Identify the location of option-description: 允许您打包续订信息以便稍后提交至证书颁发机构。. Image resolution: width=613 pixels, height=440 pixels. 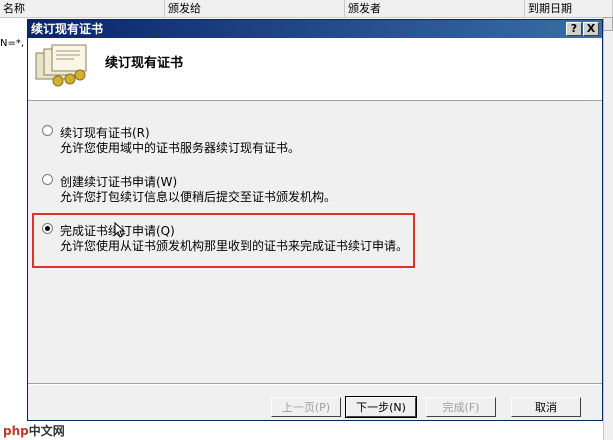
(198, 197).